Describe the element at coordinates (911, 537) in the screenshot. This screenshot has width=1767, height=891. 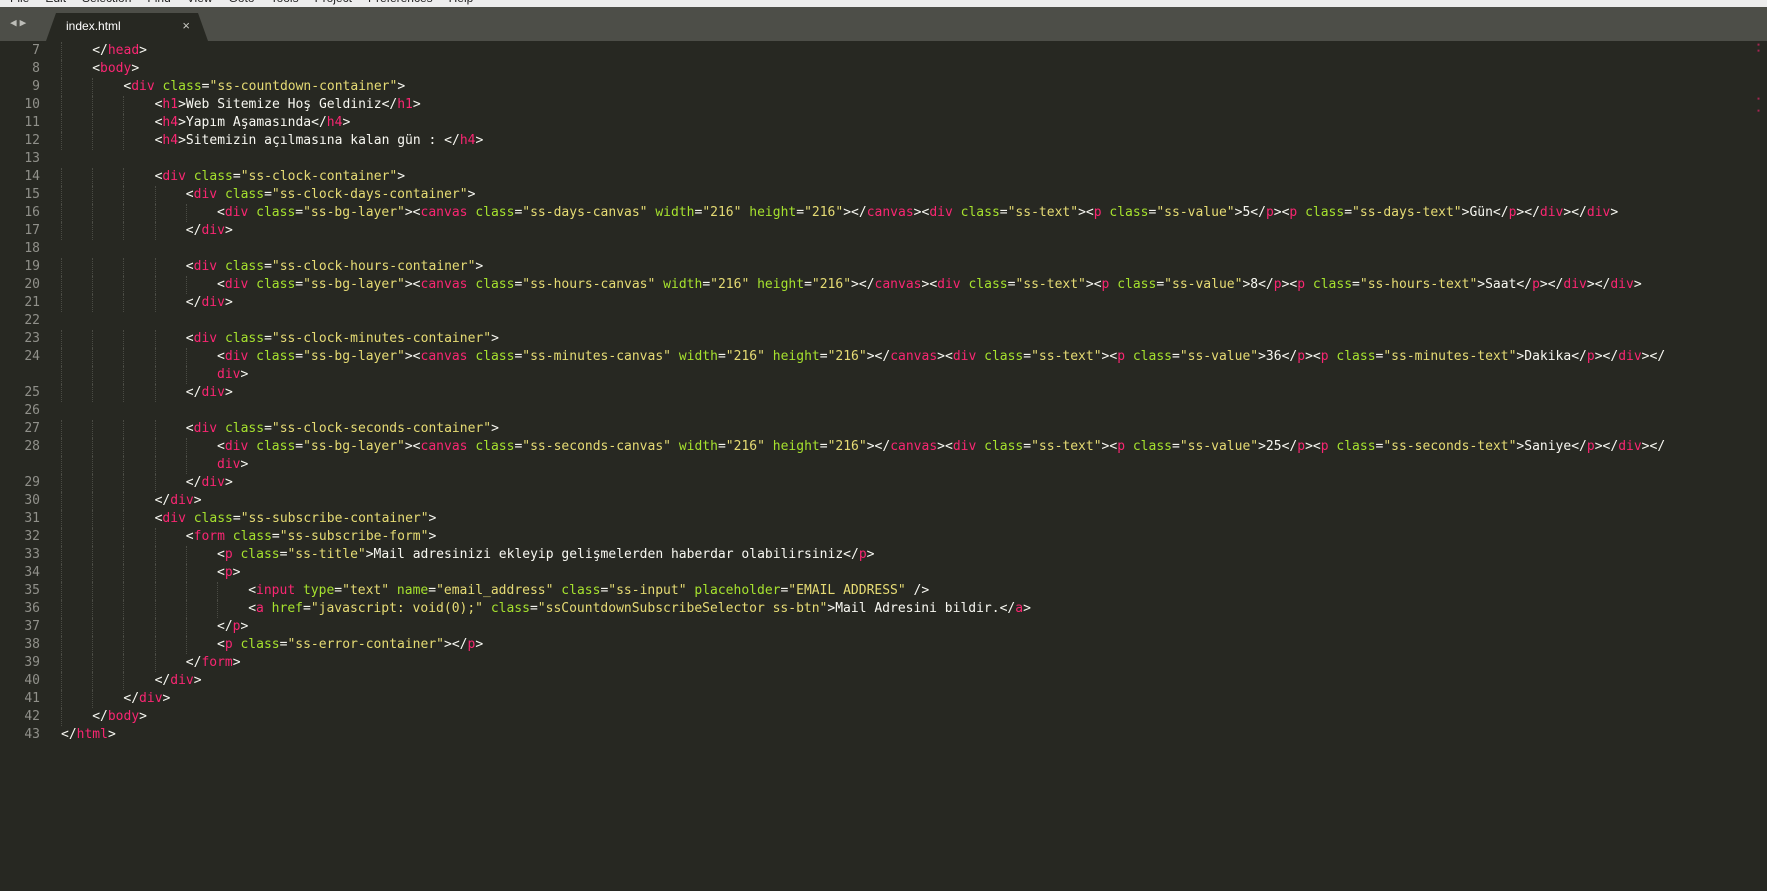
I see `code-line: <form class="ss-subscribe-form">` at that location.